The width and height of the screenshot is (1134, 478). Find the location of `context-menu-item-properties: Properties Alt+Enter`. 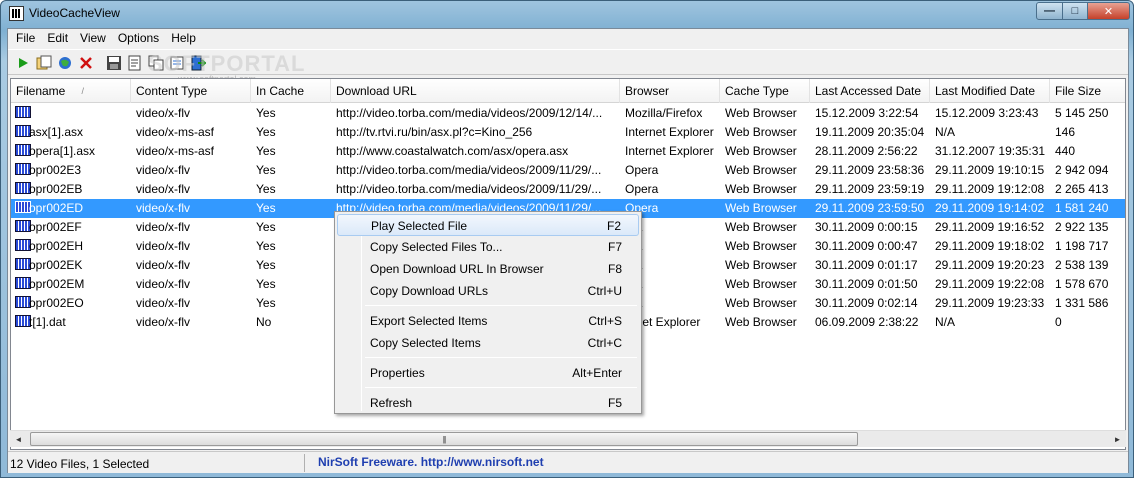

context-menu-item-properties: Properties Alt+Enter is located at coordinates (488, 373).